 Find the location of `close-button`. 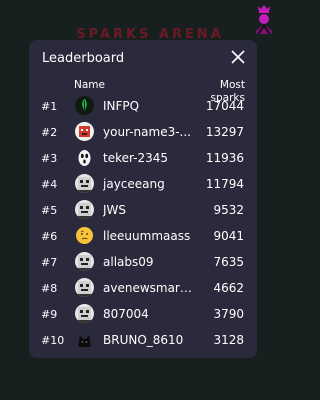

close-button is located at coordinates (238, 57).